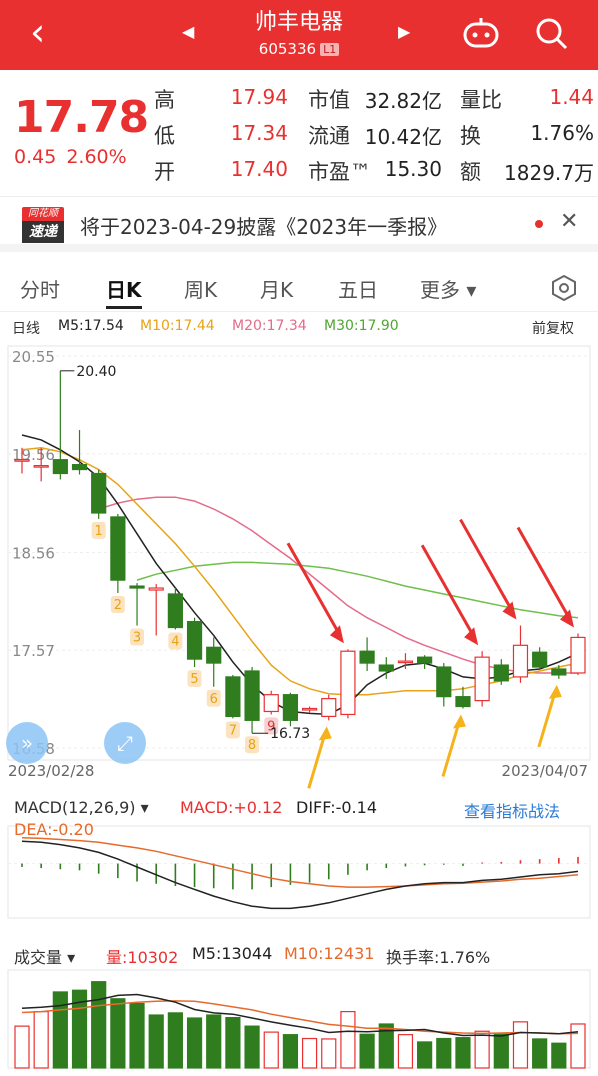 This screenshot has width=598, height=1076. What do you see at coordinates (481, 100) in the screenshot?
I see `label-volume-ratio: 量比` at bounding box center [481, 100].